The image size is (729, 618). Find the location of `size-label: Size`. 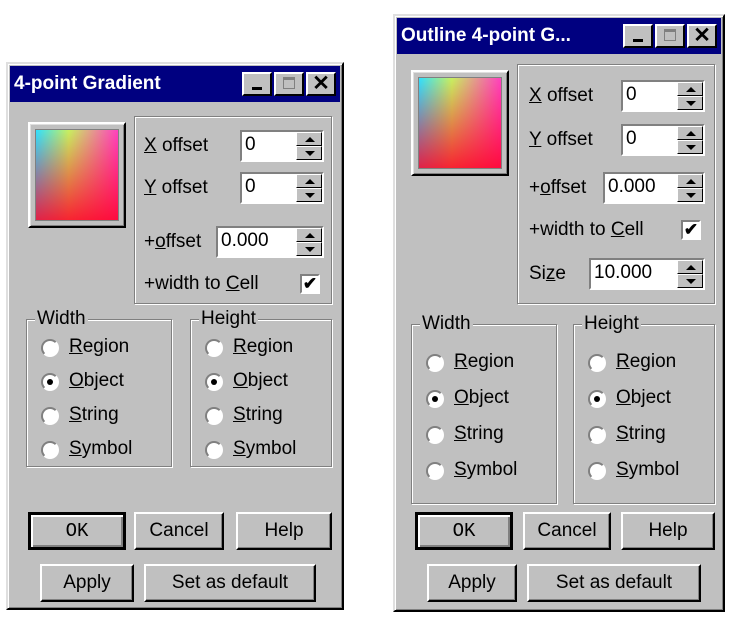

size-label: Size is located at coordinates (547, 273).